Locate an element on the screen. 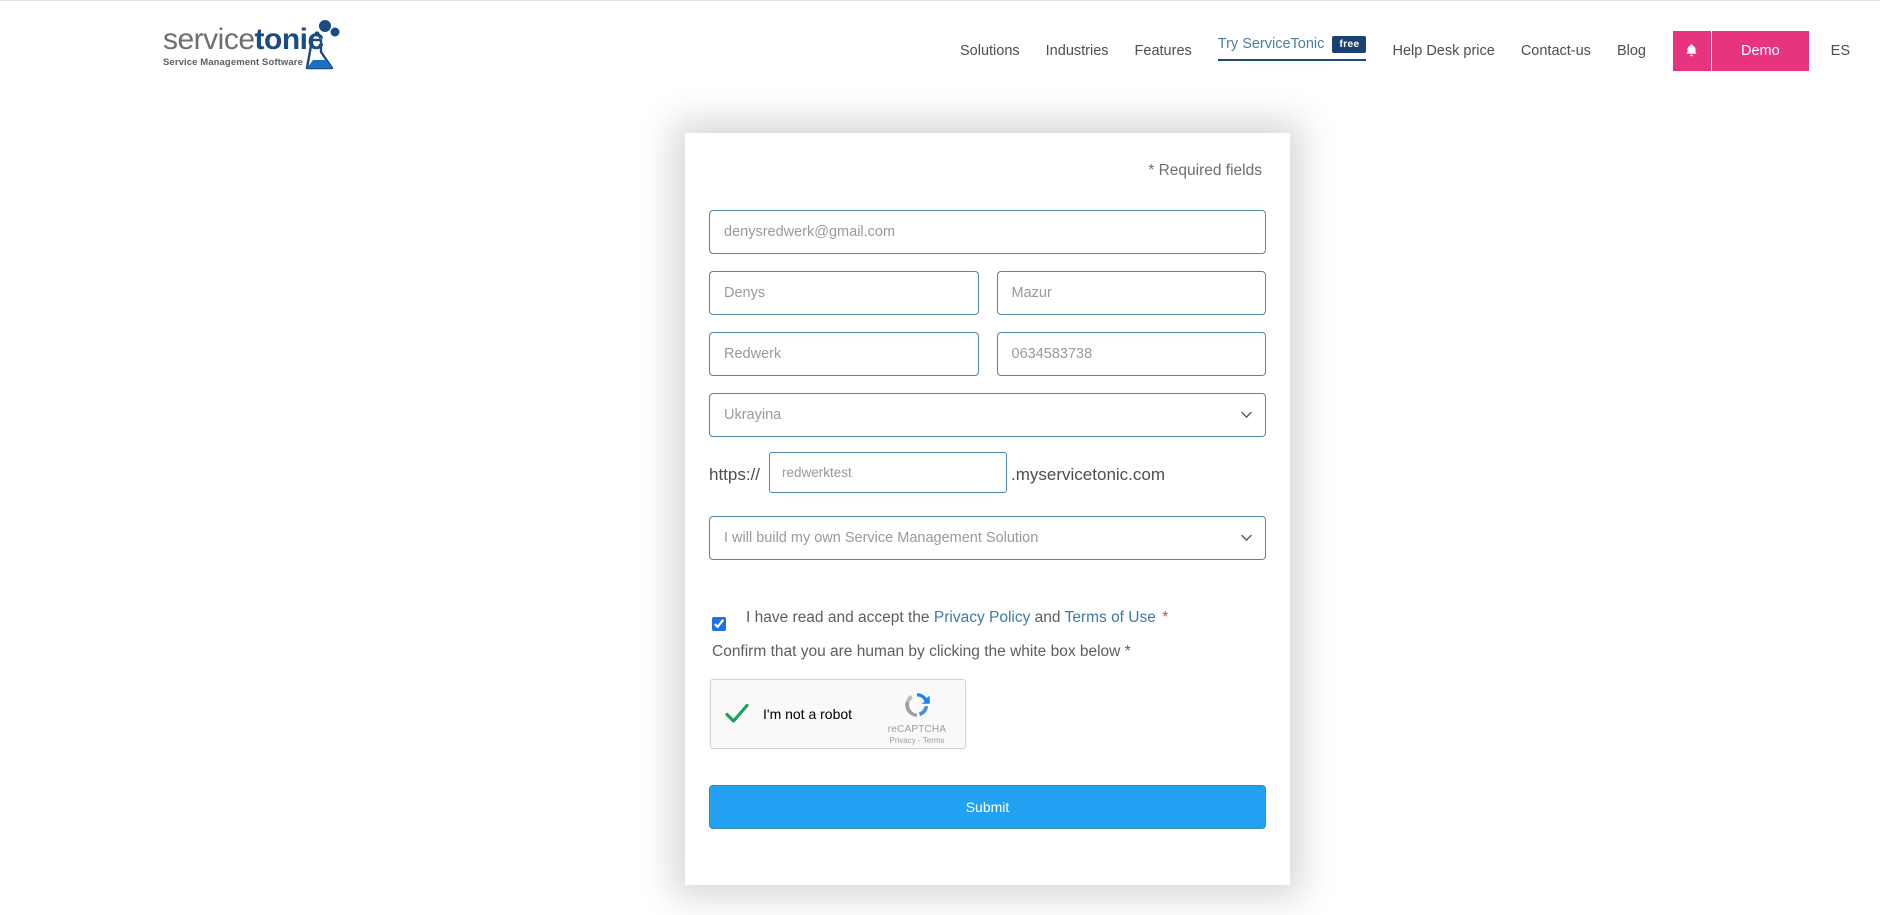  logo-service-text: service is located at coordinates (209, 39).